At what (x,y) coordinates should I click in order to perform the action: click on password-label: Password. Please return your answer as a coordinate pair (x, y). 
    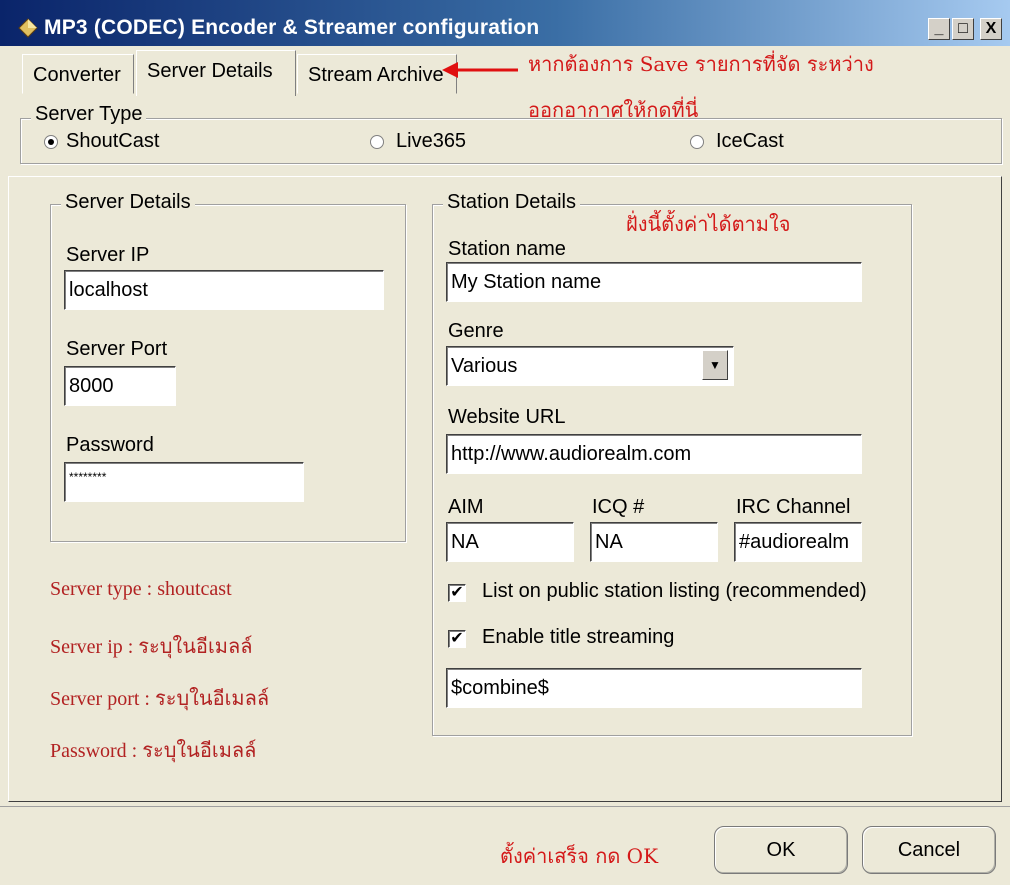
    Looking at the image, I should click on (110, 445).